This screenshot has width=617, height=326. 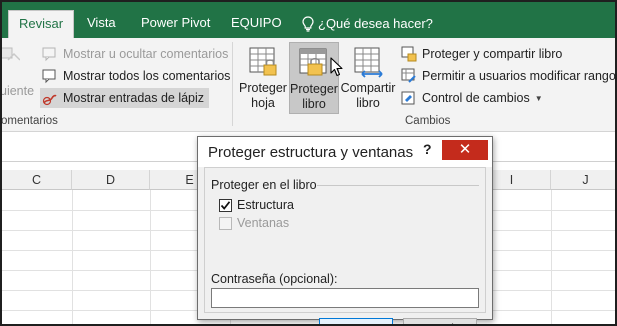 What do you see at coordinates (311, 152) in the screenshot?
I see `dialog-title: Proteger estructura y ventanas` at bounding box center [311, 152].